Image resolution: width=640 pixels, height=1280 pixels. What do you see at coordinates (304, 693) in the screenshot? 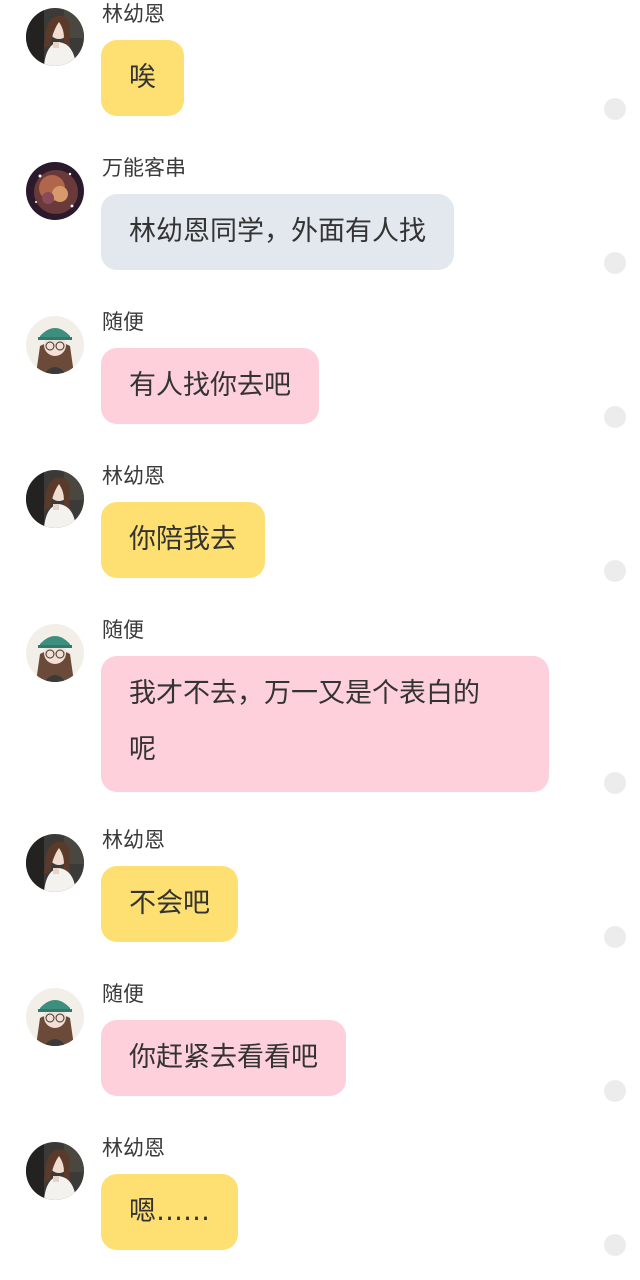
I see `message-text-line: 我才不去，万一又是个表白的` at bounding box center [304, 693].